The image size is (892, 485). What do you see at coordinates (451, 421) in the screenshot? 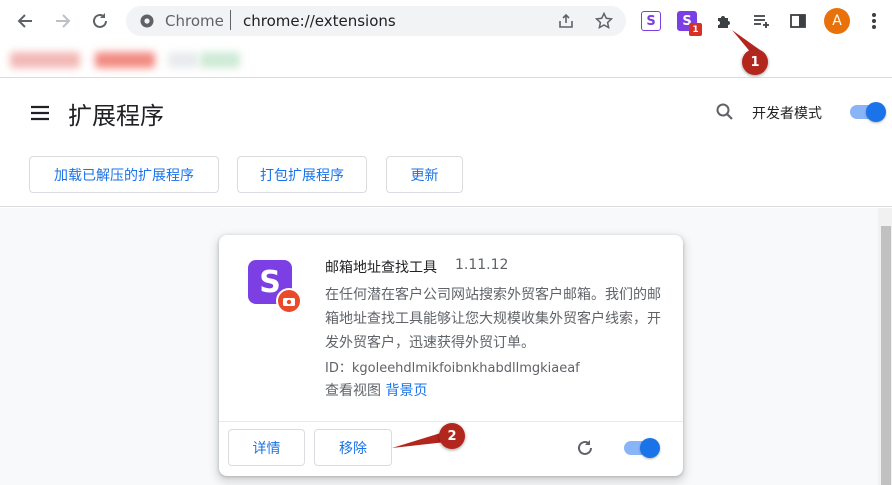
I see `card-divider` at bounding box center [451, 421].